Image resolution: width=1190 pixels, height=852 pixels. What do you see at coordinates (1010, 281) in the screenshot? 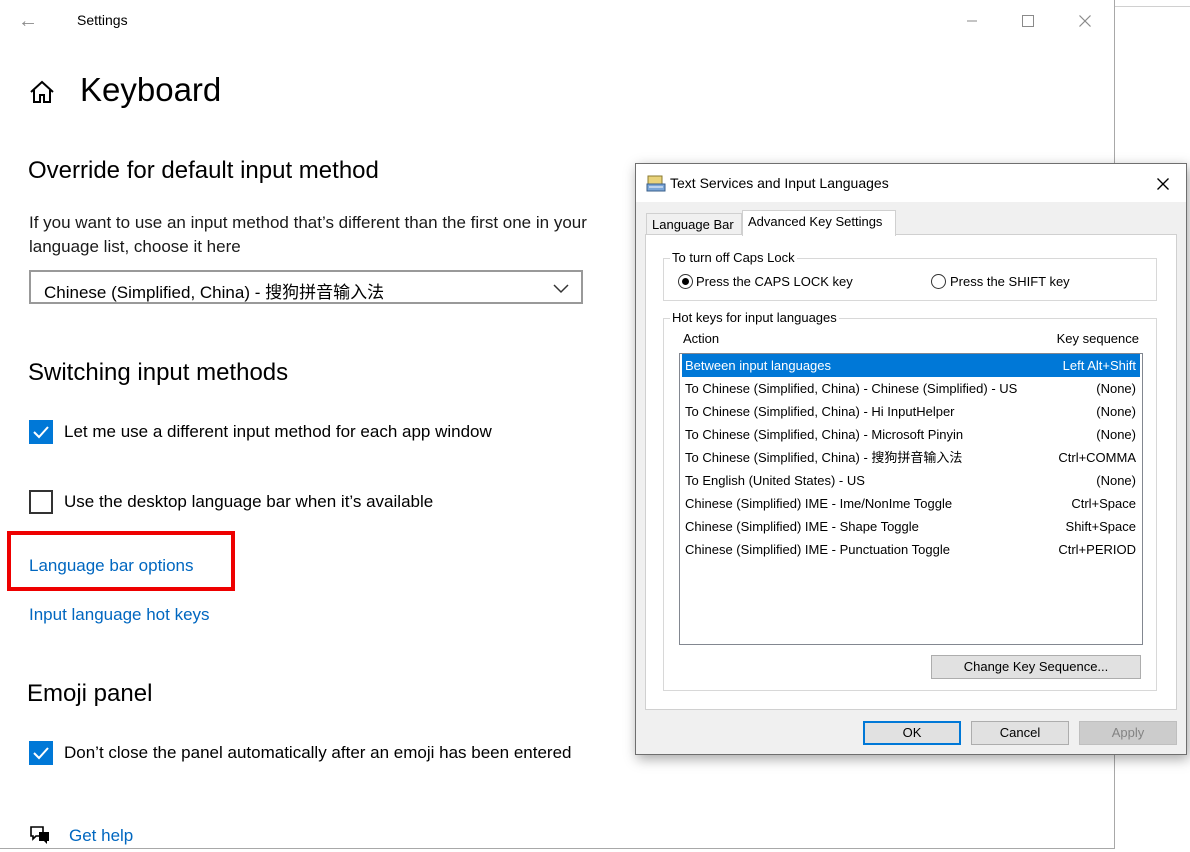
I see `shift-radio-label: Press the SHIFT key` at bounding box center [1010, 281].